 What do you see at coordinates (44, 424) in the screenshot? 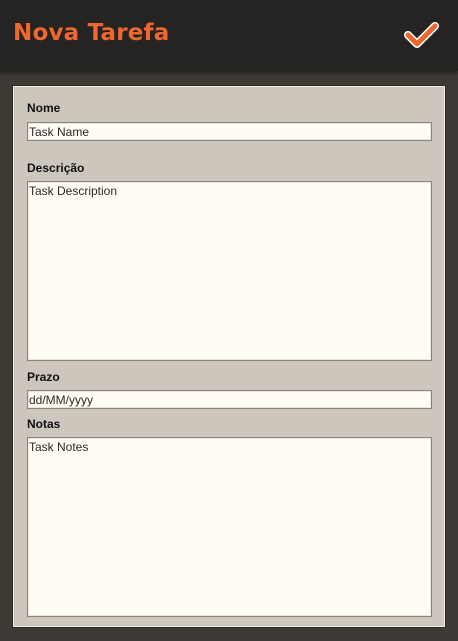
I see `notes-label: Notas` at bounding box center [44, 424].